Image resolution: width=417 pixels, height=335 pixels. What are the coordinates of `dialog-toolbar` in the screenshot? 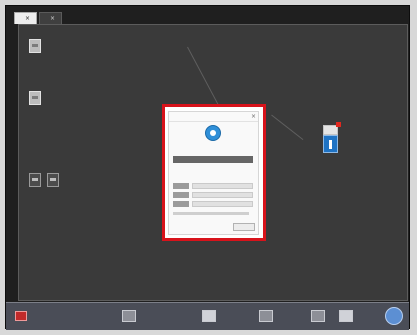 It's located at (213, 159).